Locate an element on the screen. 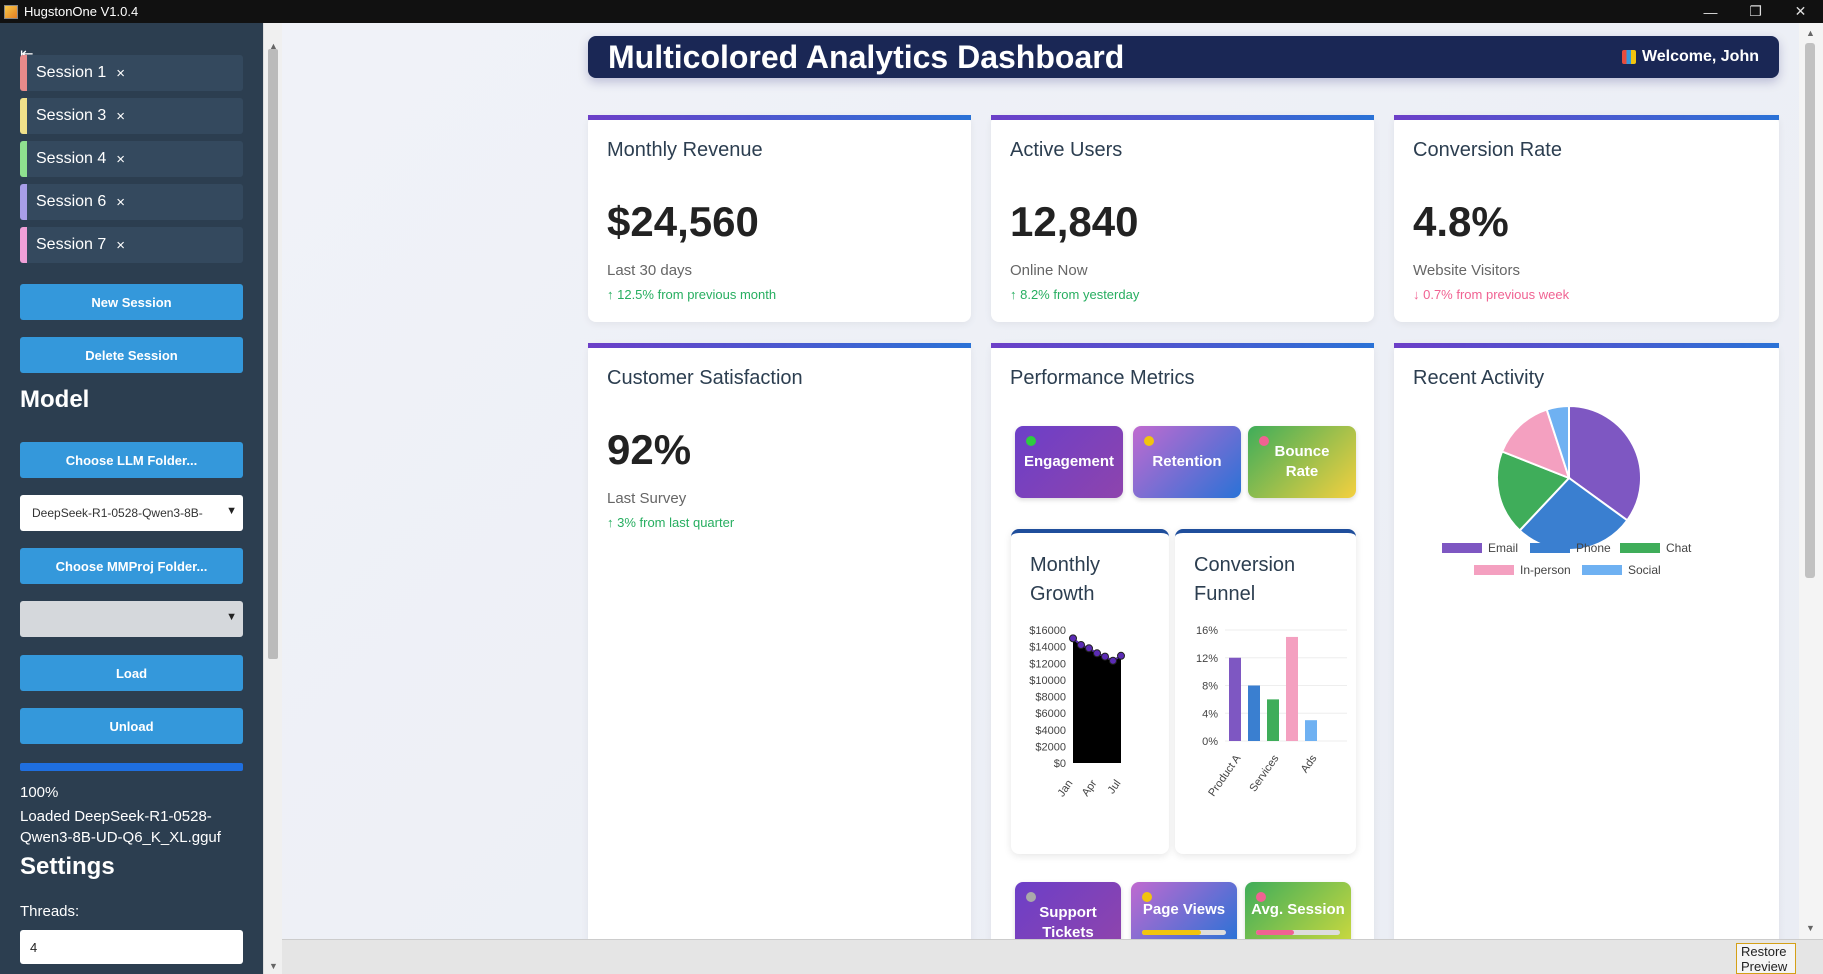  page-views-tile: Page Views is located at coordinates (1184, 910).